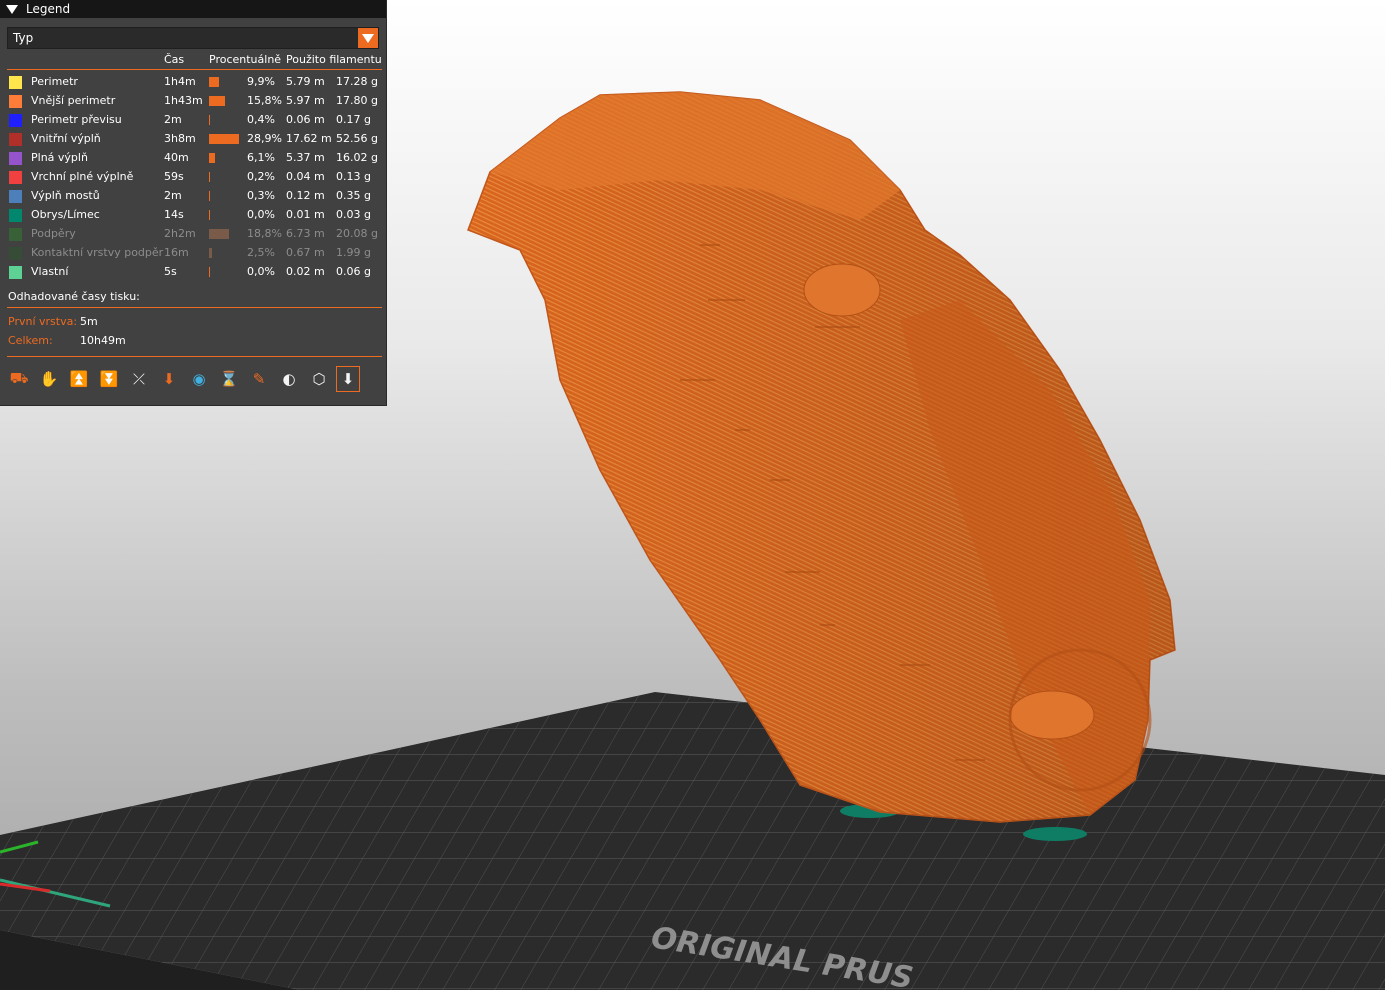 This screenshot has height=990, width=1385. What do you see at coordinates (305, 81) in the screenshot?
I see `item-length: 5.79 m` at bounding box center [305, 81].